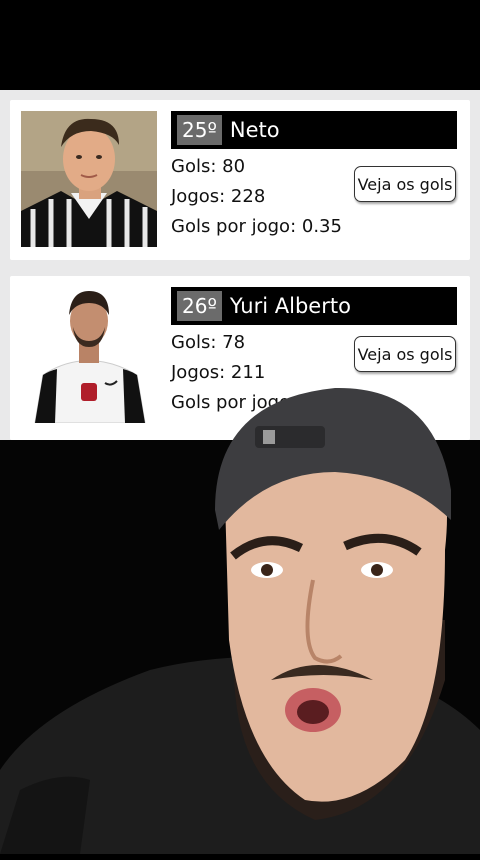  Describe the element at coordinates (199, 306) in the screenshot. I see `rank-number: 26º` at that location.